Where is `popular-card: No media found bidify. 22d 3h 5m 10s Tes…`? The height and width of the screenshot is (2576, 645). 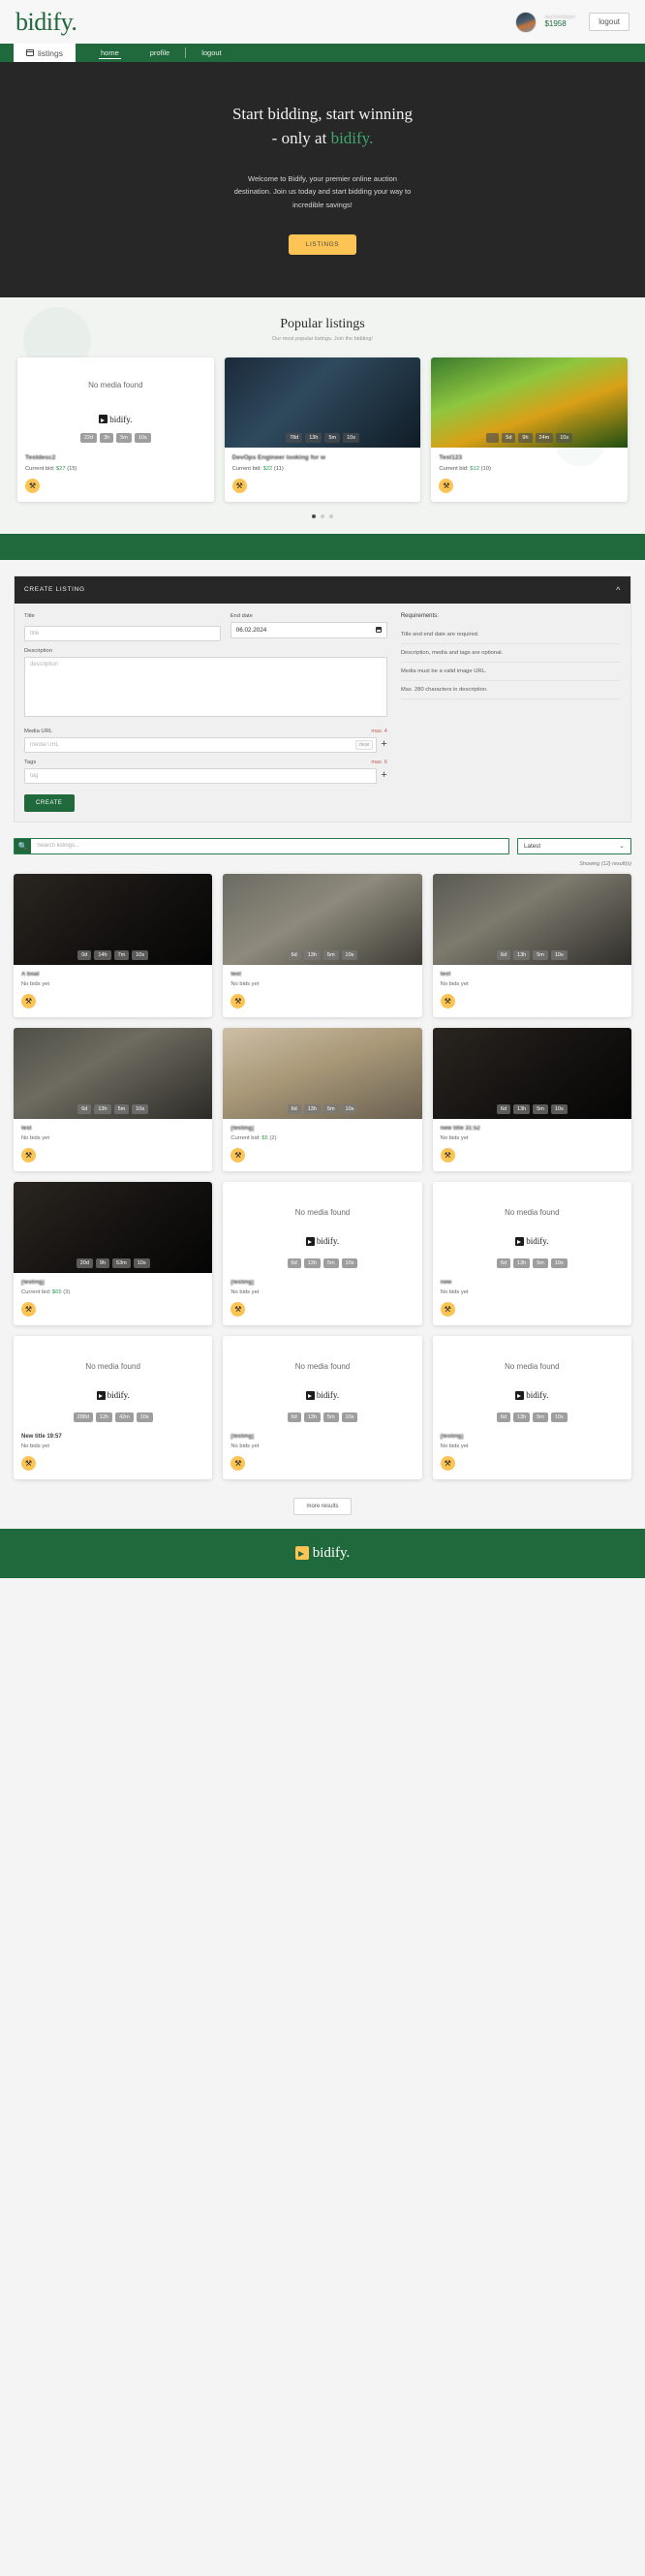
popular-card: No media found bidify. 22d 3h 5m 10s Tes… is located at coordinates (115, 429).